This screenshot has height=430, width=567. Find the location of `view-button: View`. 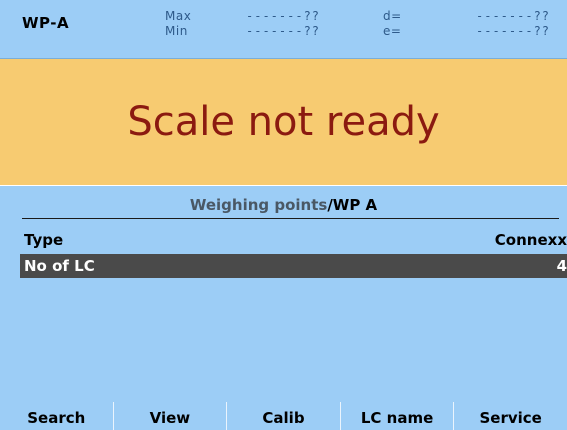

view-button: View is located at coordinates (169, 416).